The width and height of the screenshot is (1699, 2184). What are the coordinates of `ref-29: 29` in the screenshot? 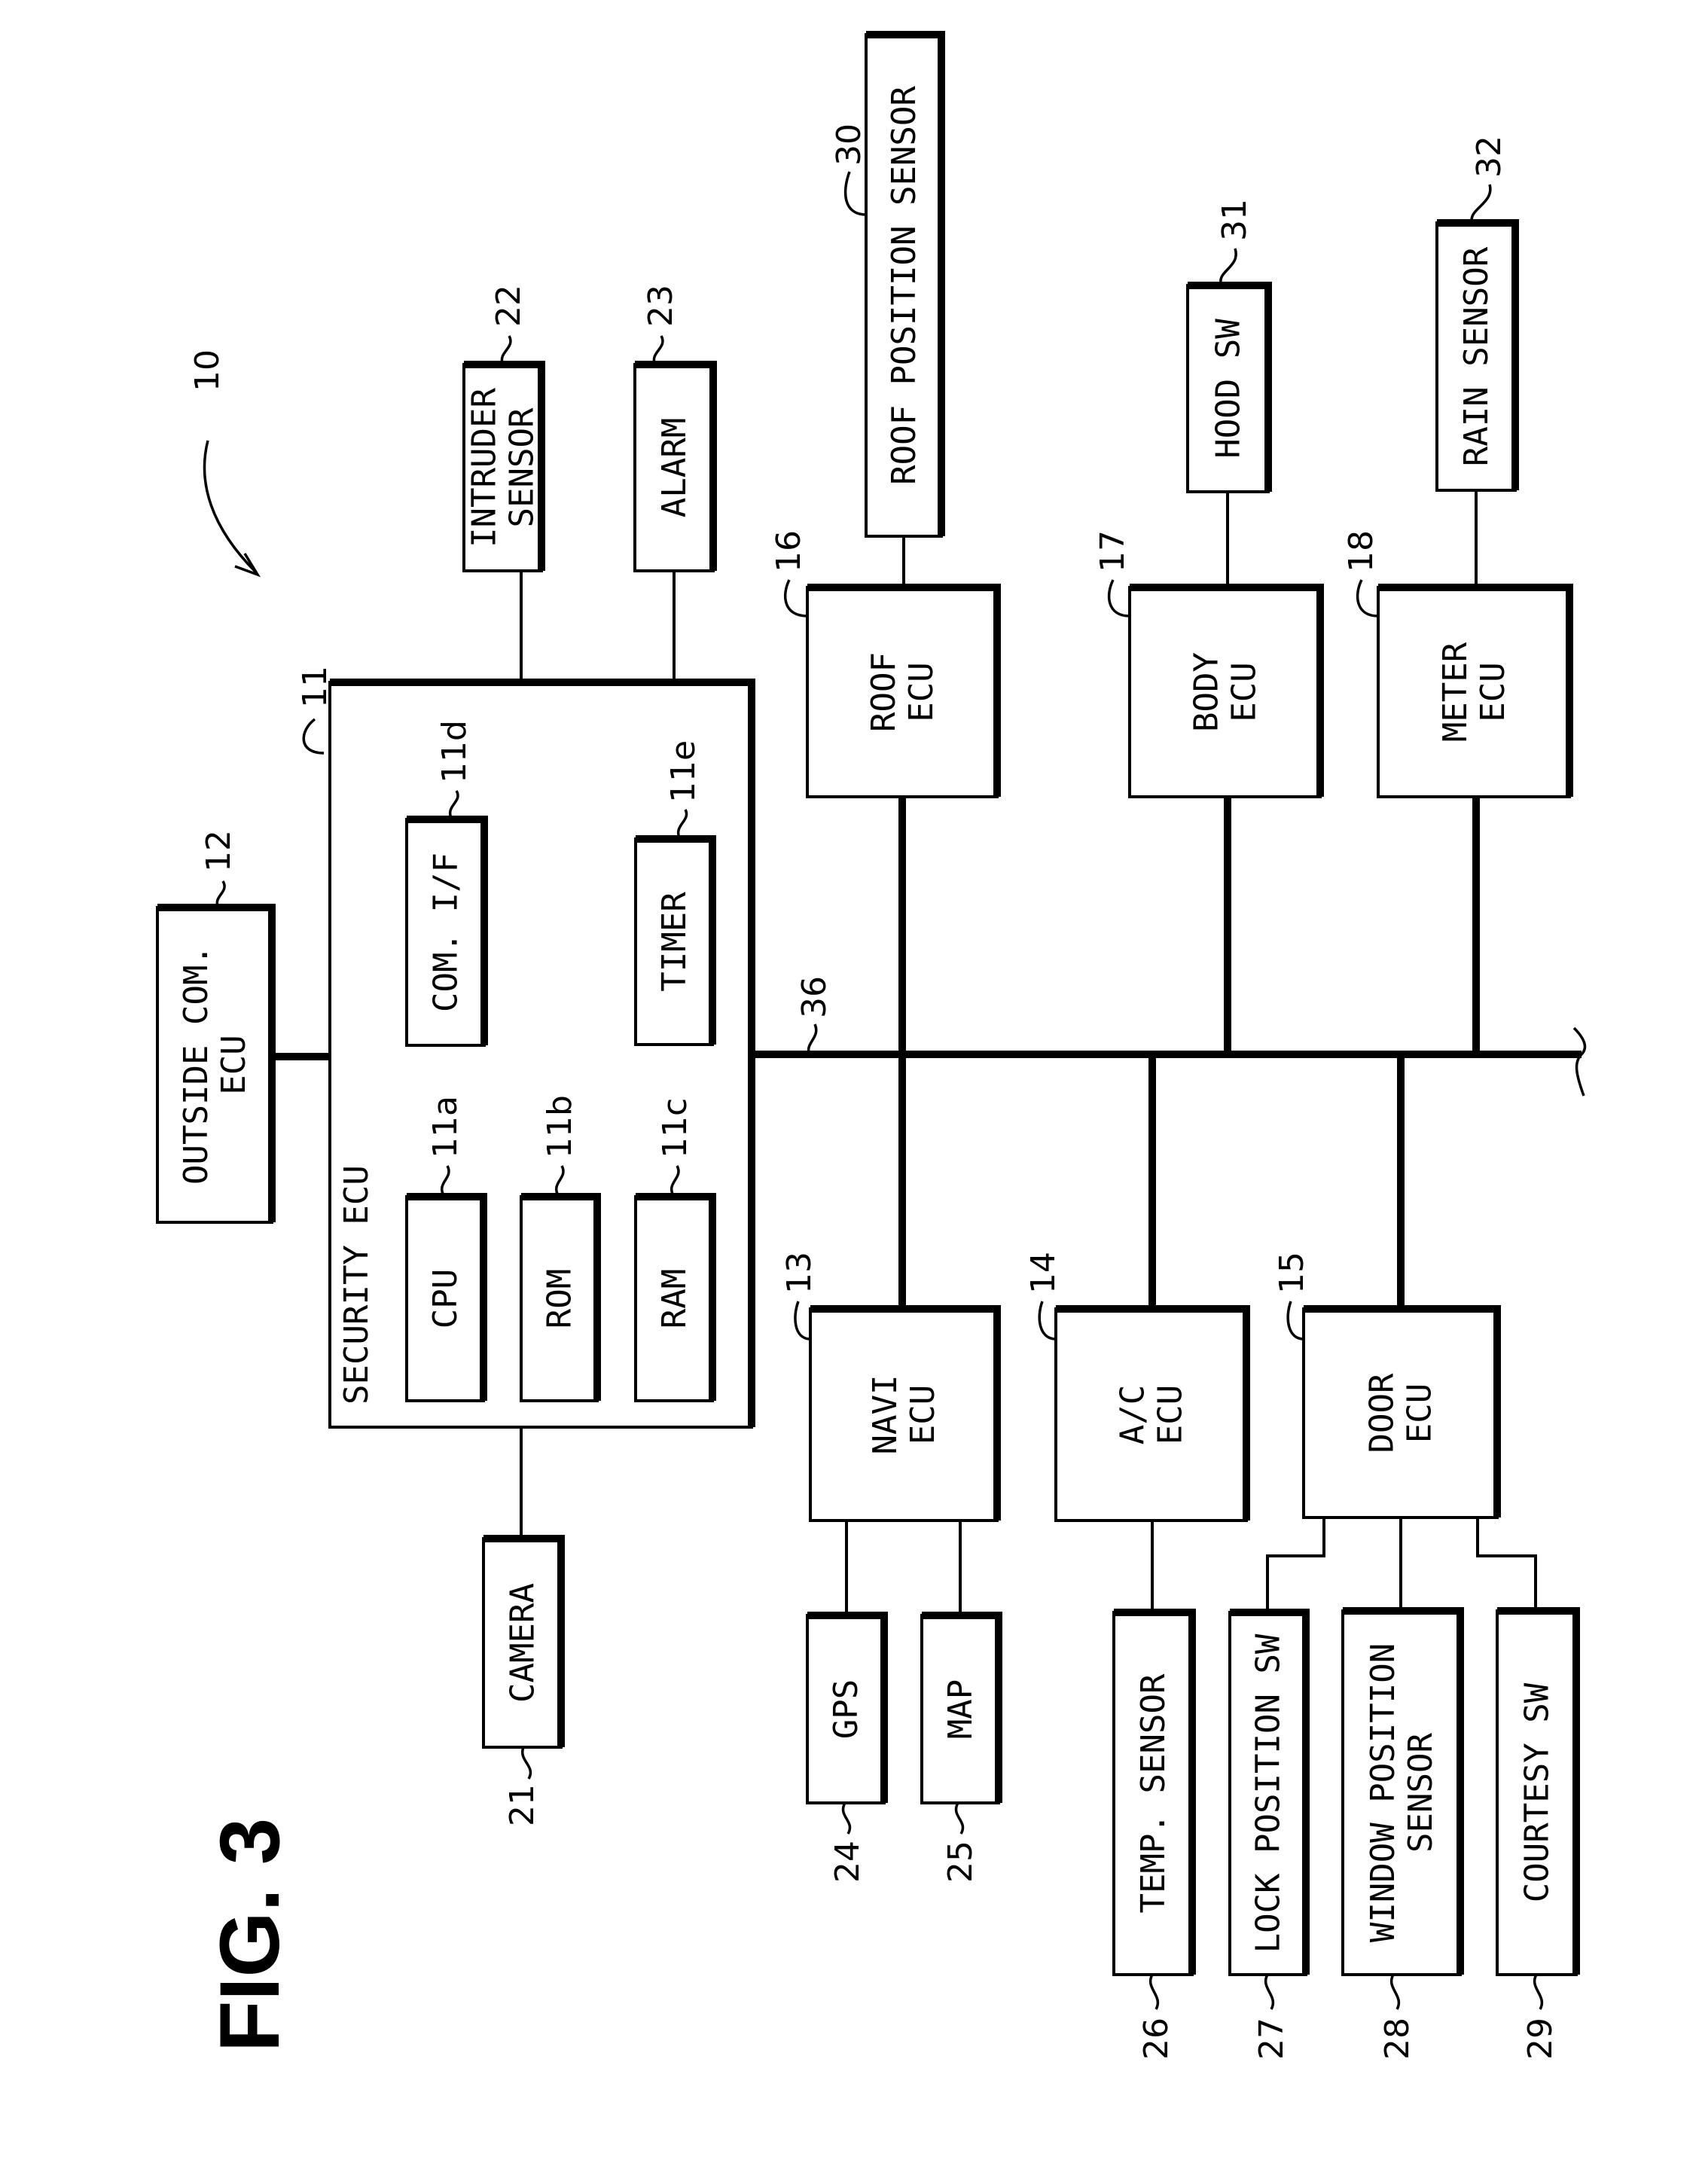 It's located at (1540, 2039).